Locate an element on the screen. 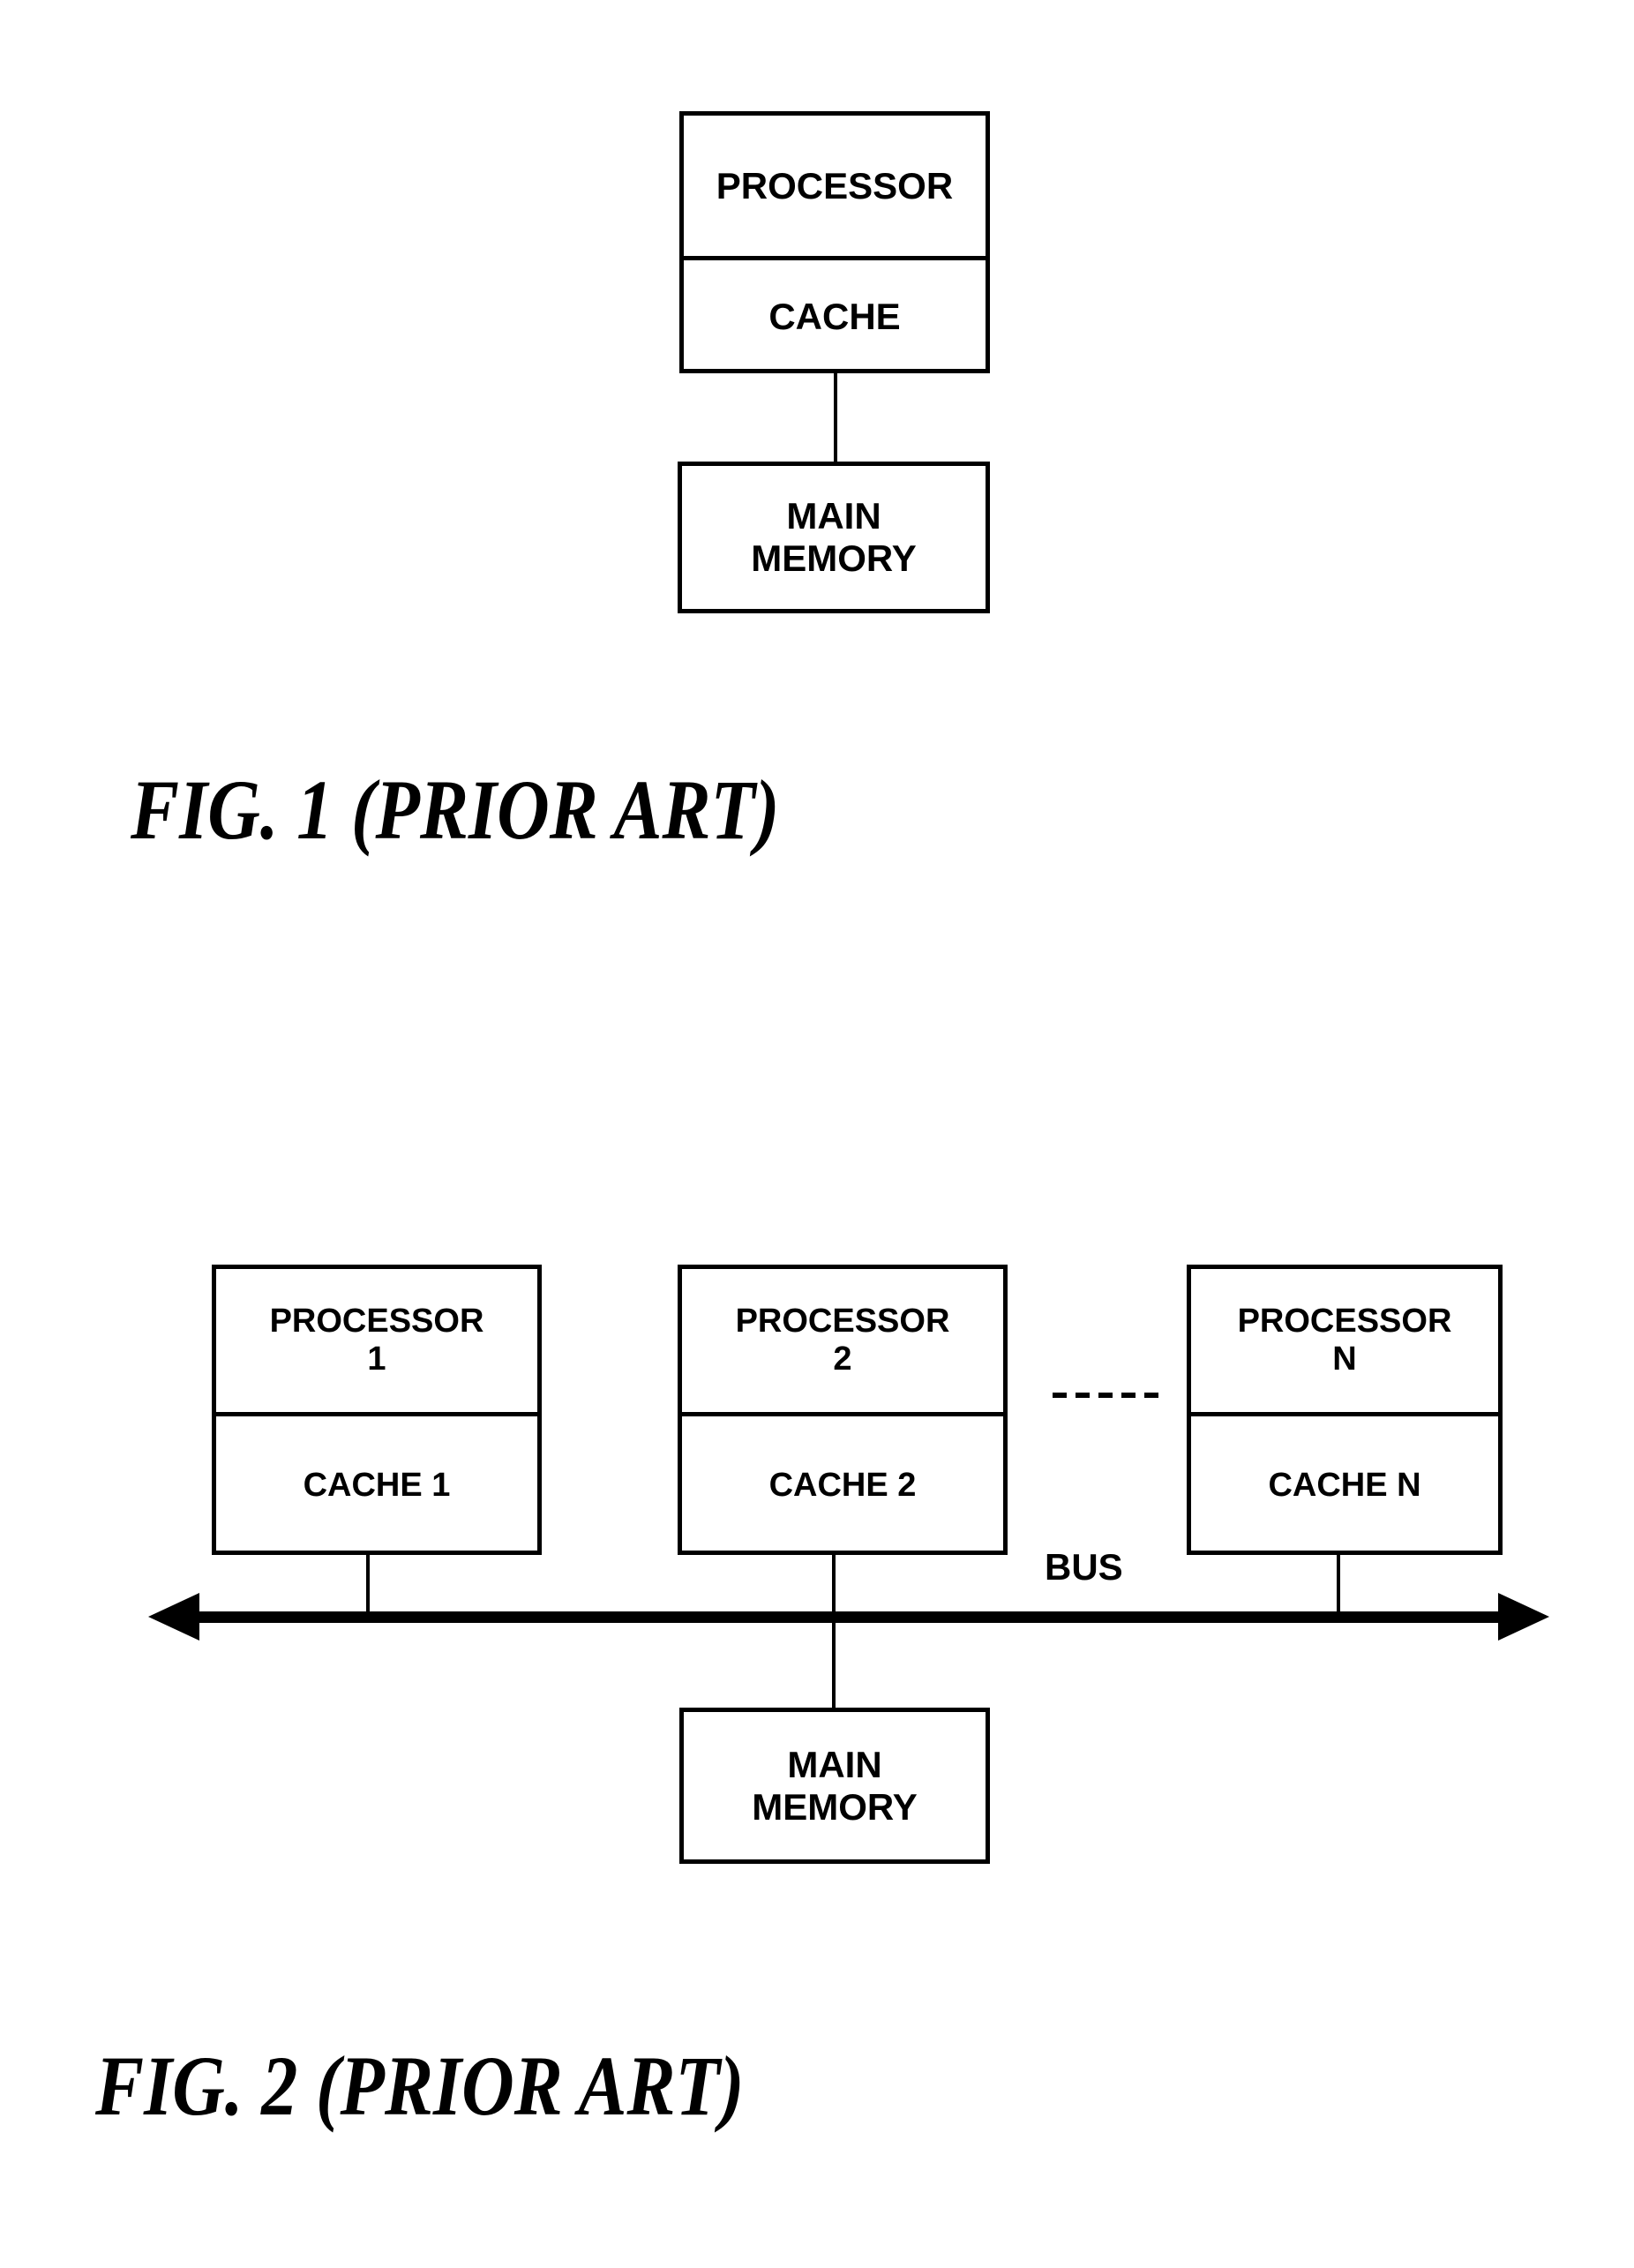 This screenshot has height=2268, width=1634. fig2-caption: FIG. 2 (PRIOR ART) is located at coordinates (420, 2086).